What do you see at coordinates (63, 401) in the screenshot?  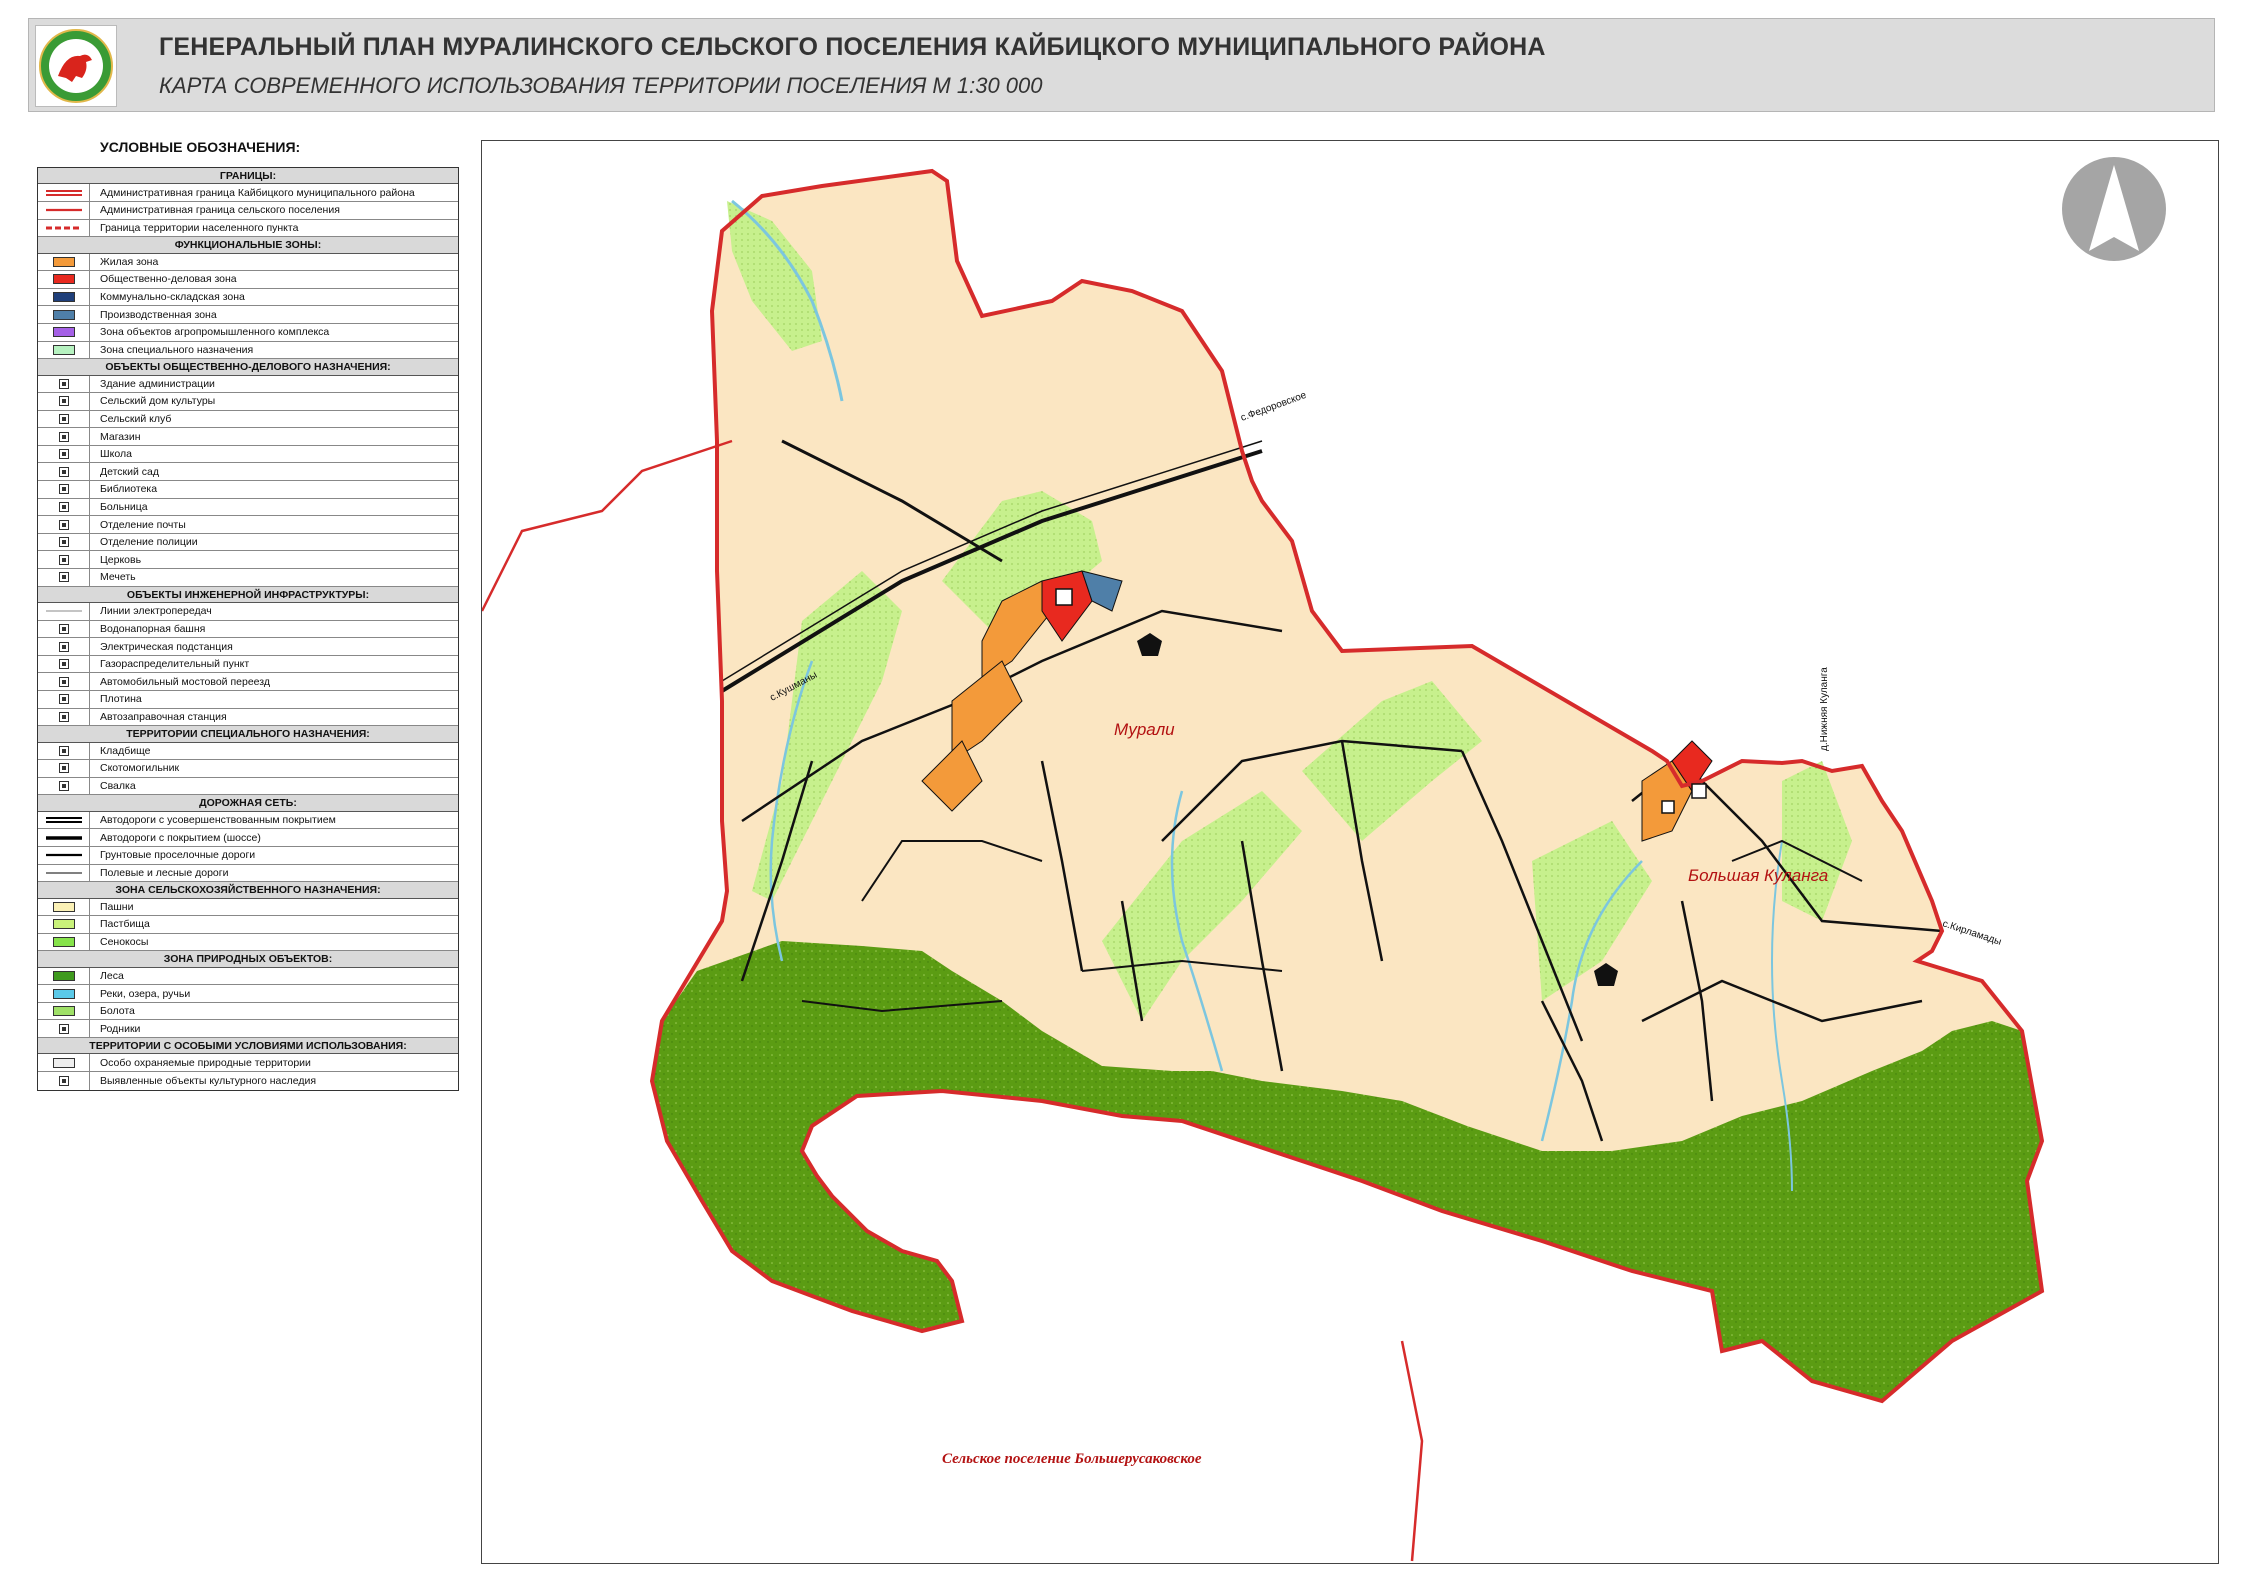 I see `culture-house-icon` at bounding box center [63, 401].